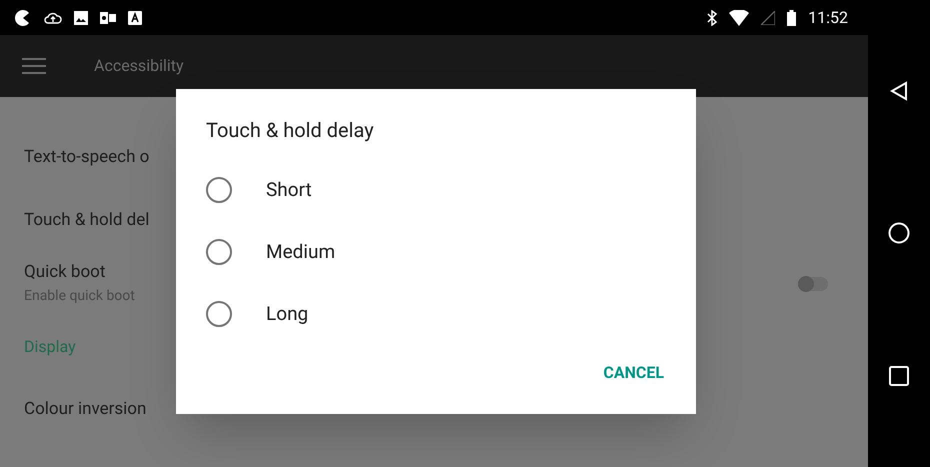 Image resolution: width=930 pixels, height=467 pixels. I want to click on battery-icon, so click(791, 18).